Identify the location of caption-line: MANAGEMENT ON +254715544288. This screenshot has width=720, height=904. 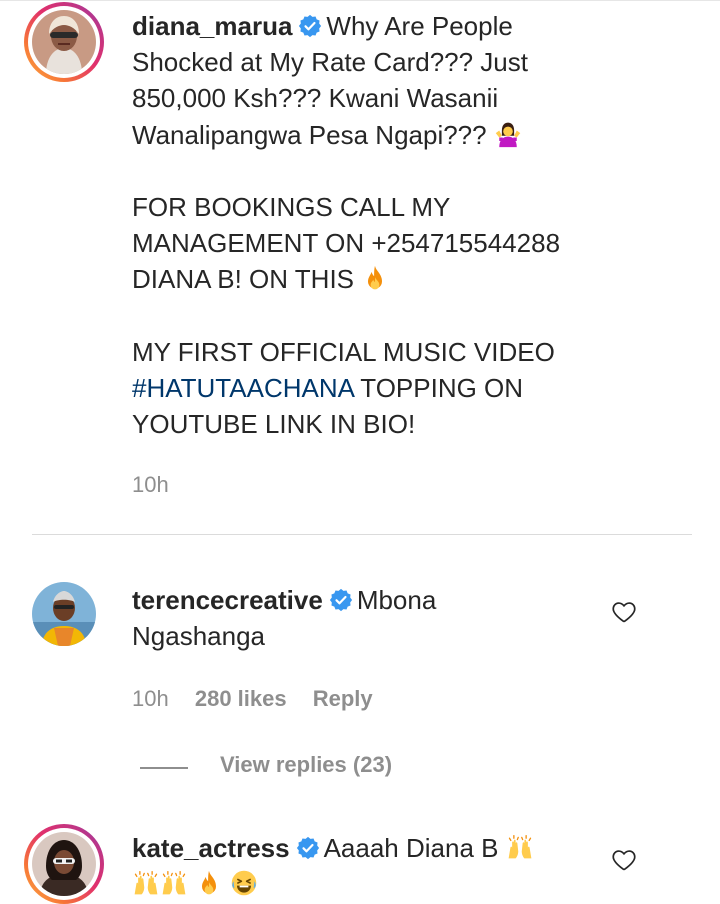
(346, 243).